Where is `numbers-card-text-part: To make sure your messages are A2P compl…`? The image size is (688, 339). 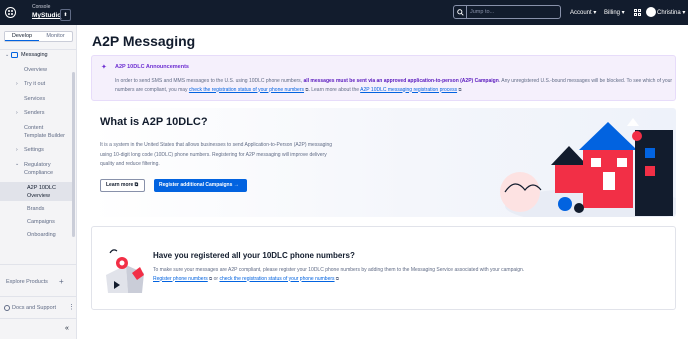 numbers-card-text-part: To make sure your messages are A2P compl… is located at coordinates (339, 270).